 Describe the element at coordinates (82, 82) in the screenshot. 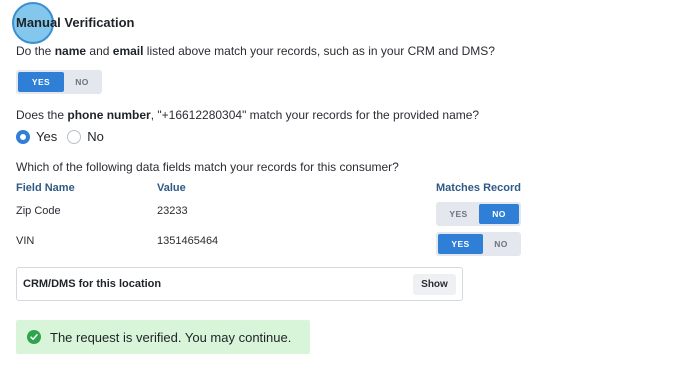

I see `name-email-no-button: NO` at that location.